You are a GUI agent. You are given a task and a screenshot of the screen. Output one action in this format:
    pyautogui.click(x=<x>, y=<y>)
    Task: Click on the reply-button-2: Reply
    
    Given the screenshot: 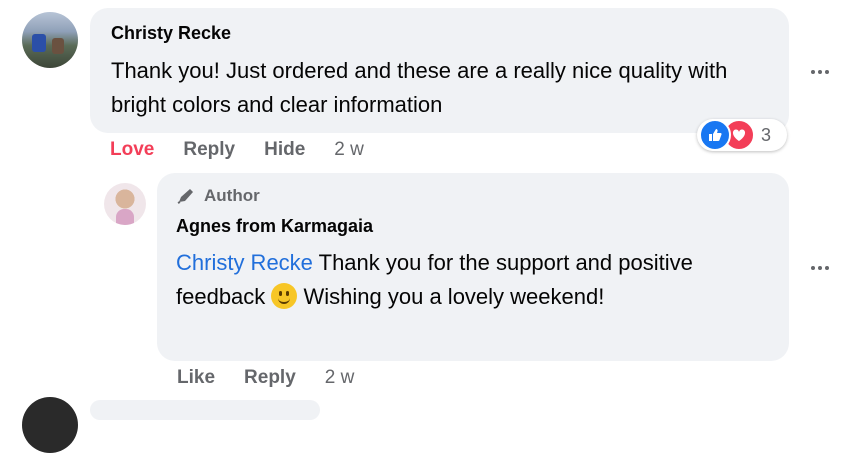 What is the action you would take?
    pyautogui.click(x=270, y=378)
    